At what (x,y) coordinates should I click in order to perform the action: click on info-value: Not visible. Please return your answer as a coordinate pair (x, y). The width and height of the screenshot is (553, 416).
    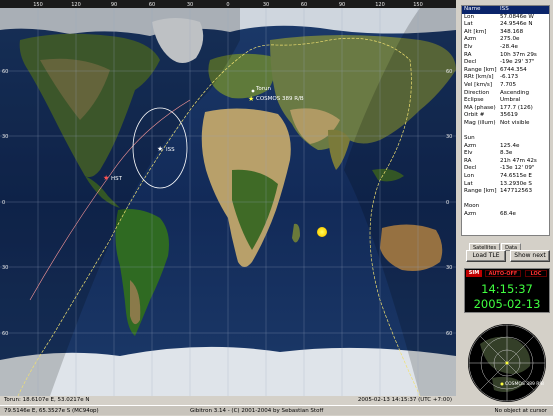
    Looking at the image, I should click on (515, 122).